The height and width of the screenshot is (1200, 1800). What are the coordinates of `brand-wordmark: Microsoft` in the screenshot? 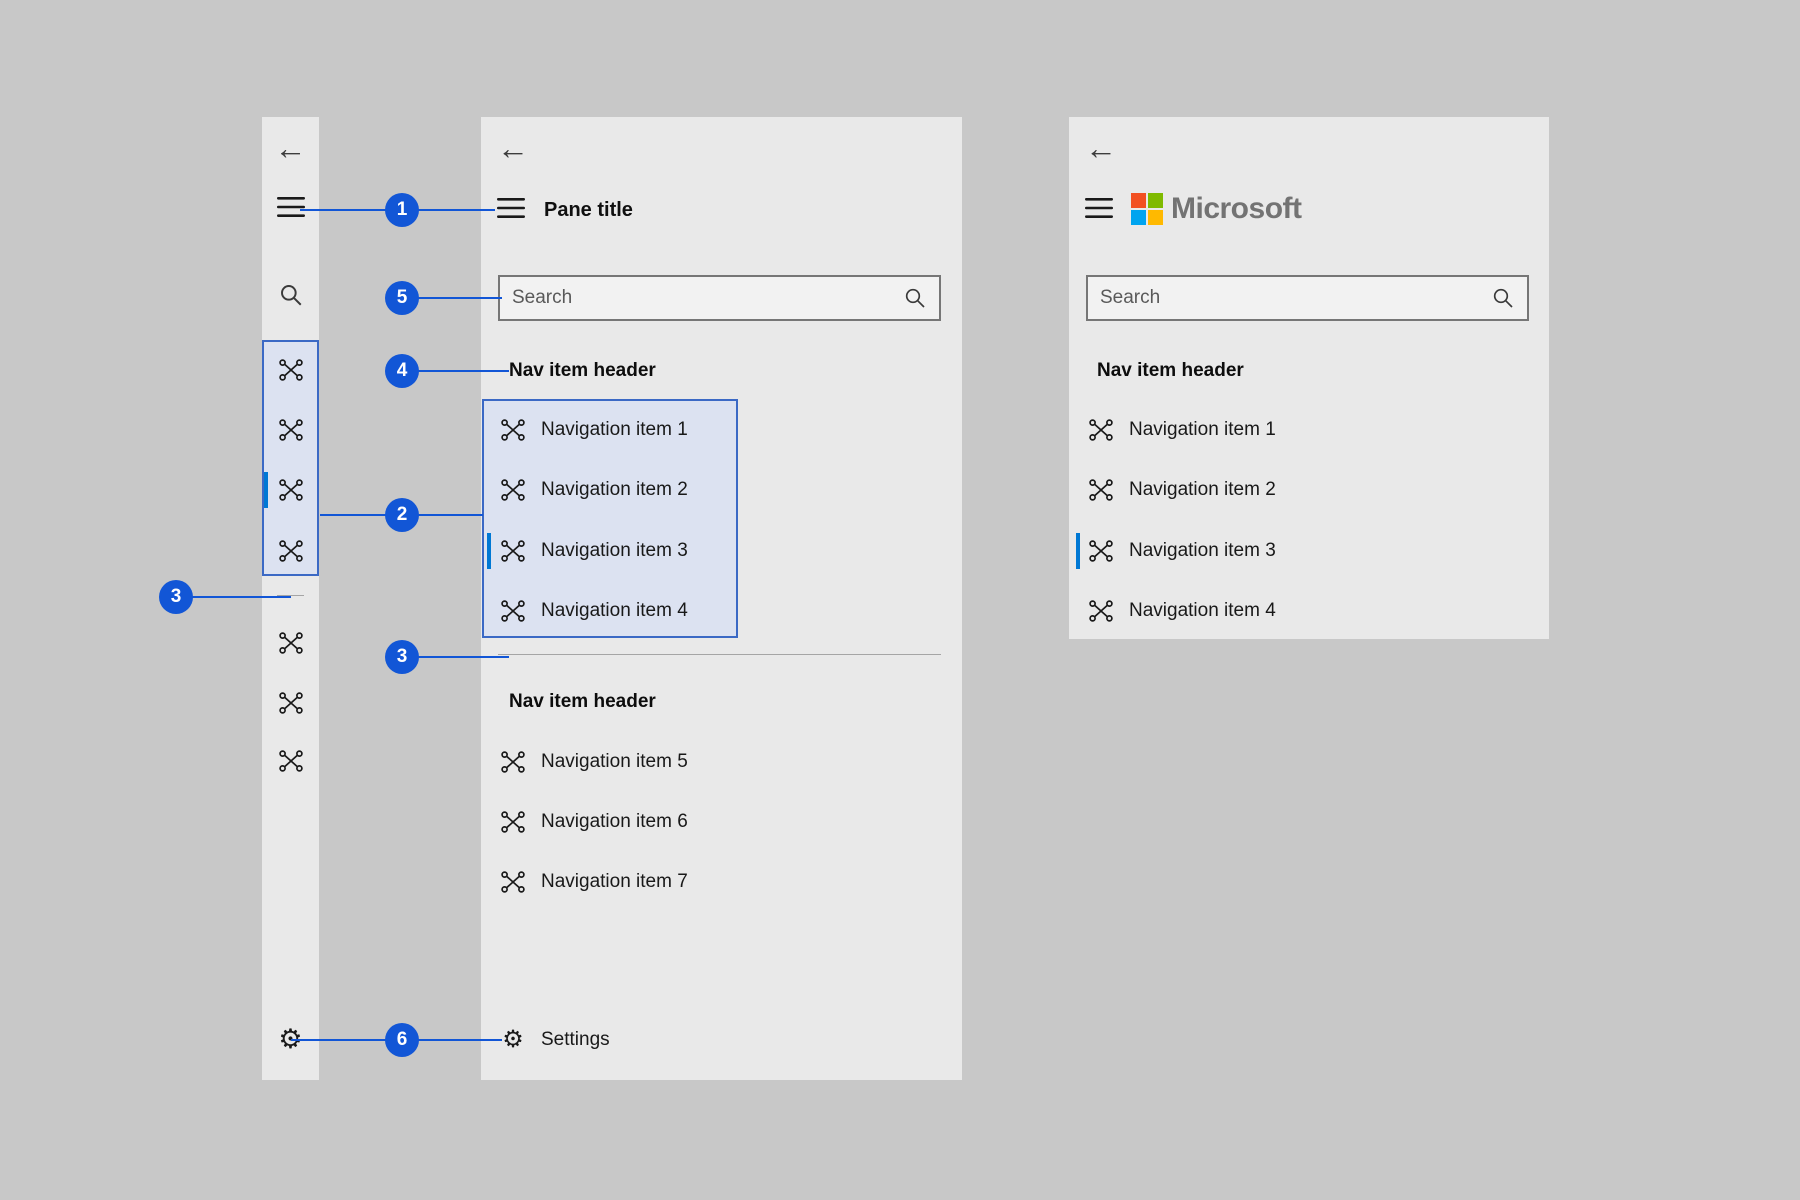 It's located at (1236, 208).